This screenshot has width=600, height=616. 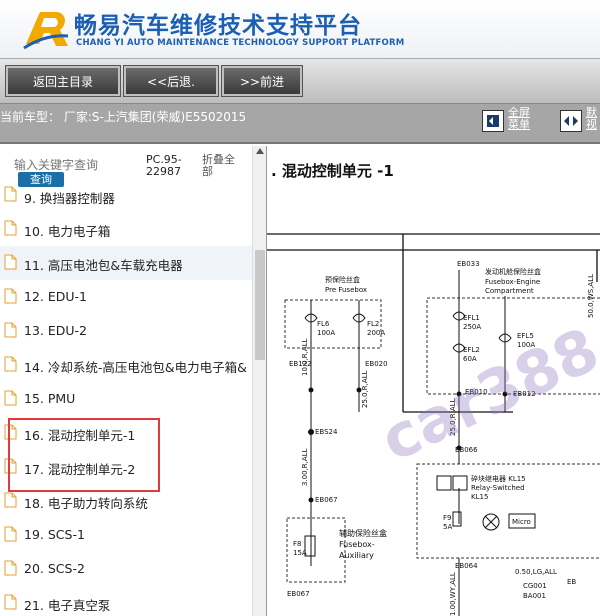 What do you see at coordinates (357, 544) in the screenshot?
I see `aux-fusebox-en1: Fusebox-` at bounding box center [357, 544].